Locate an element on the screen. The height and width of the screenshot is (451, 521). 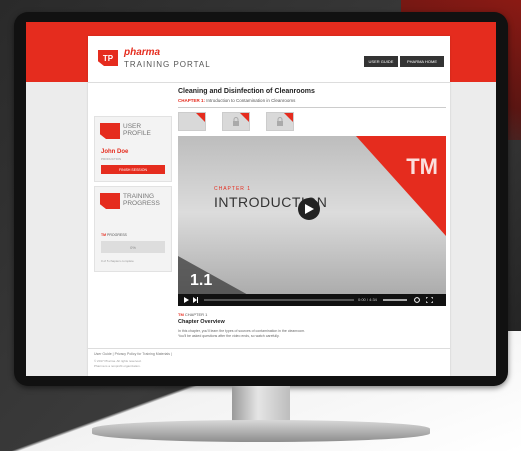
progress-bar: 0% is located at coordinates (133, 247).